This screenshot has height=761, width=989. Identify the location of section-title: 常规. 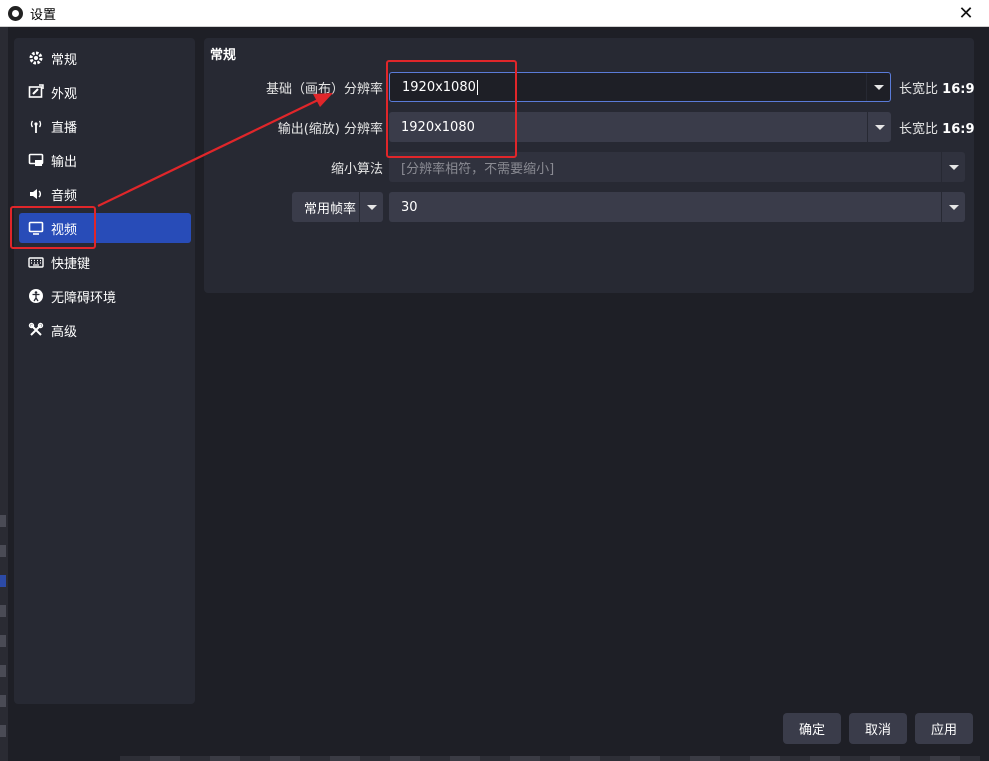
(223, 55).